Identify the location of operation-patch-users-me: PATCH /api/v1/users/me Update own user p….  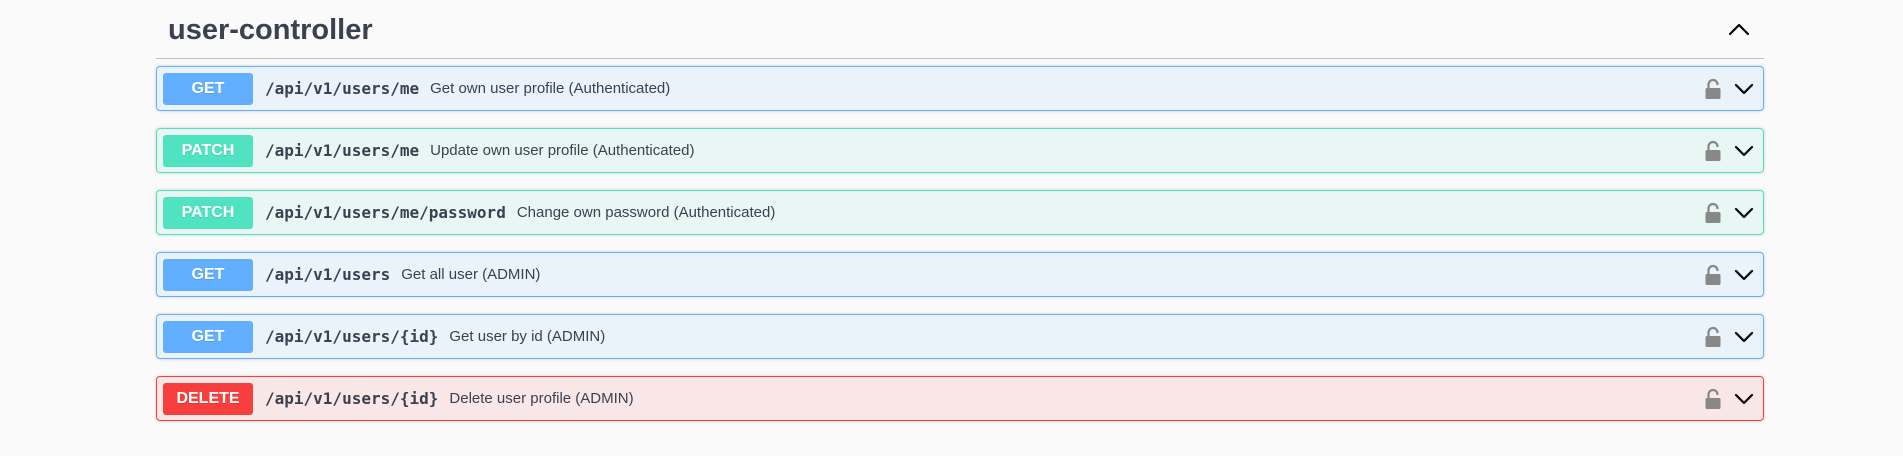
(960, 150).